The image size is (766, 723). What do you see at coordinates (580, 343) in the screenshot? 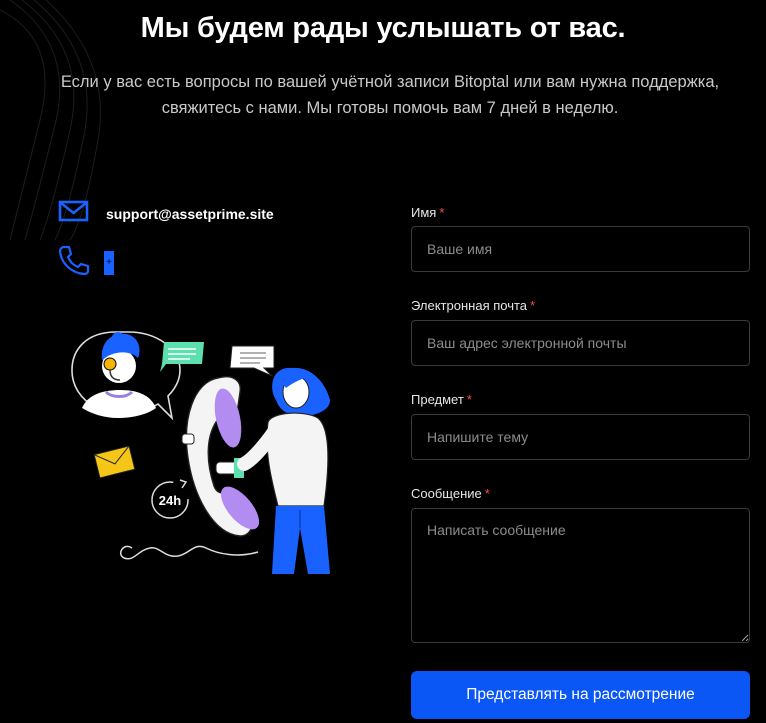
I see `email-field` at bounding box center [580, 343].